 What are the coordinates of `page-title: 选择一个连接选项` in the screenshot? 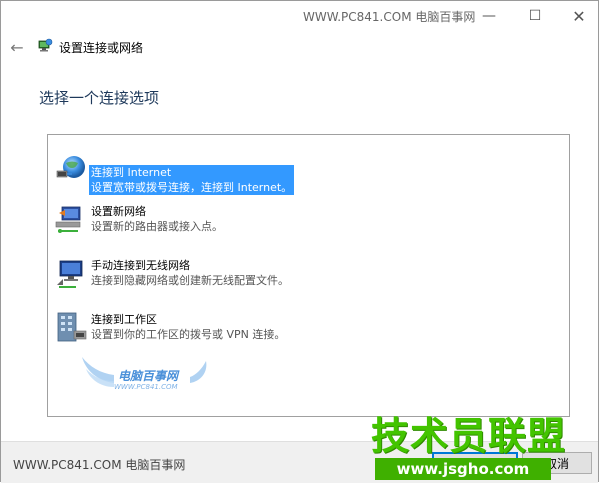 It's located at (99, 98).